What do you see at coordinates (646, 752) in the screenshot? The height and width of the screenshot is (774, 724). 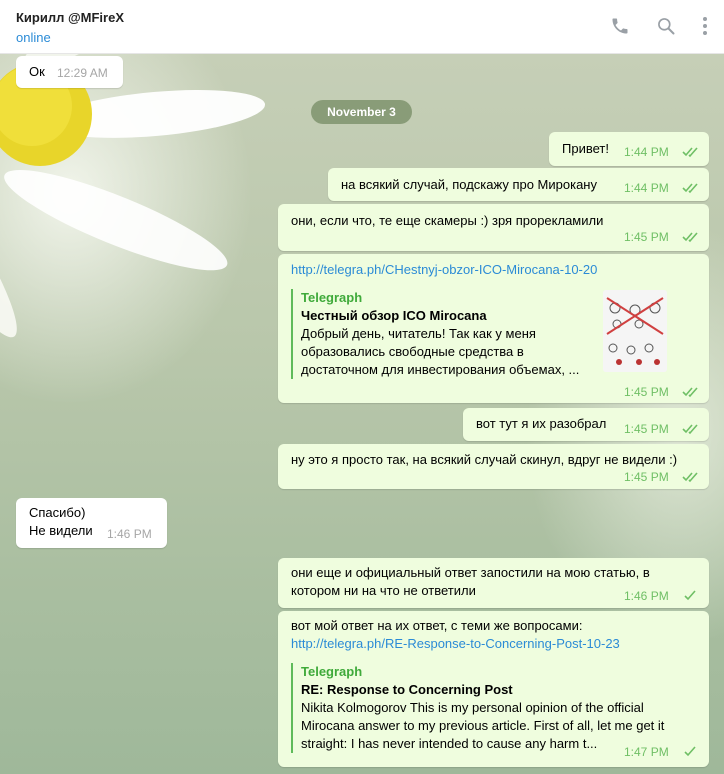 I see `message-time: 1:47 PM` at bounding box center [646, 752].